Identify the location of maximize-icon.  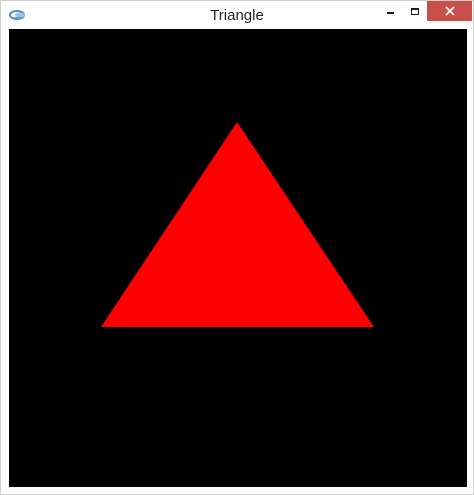
(415, 11).